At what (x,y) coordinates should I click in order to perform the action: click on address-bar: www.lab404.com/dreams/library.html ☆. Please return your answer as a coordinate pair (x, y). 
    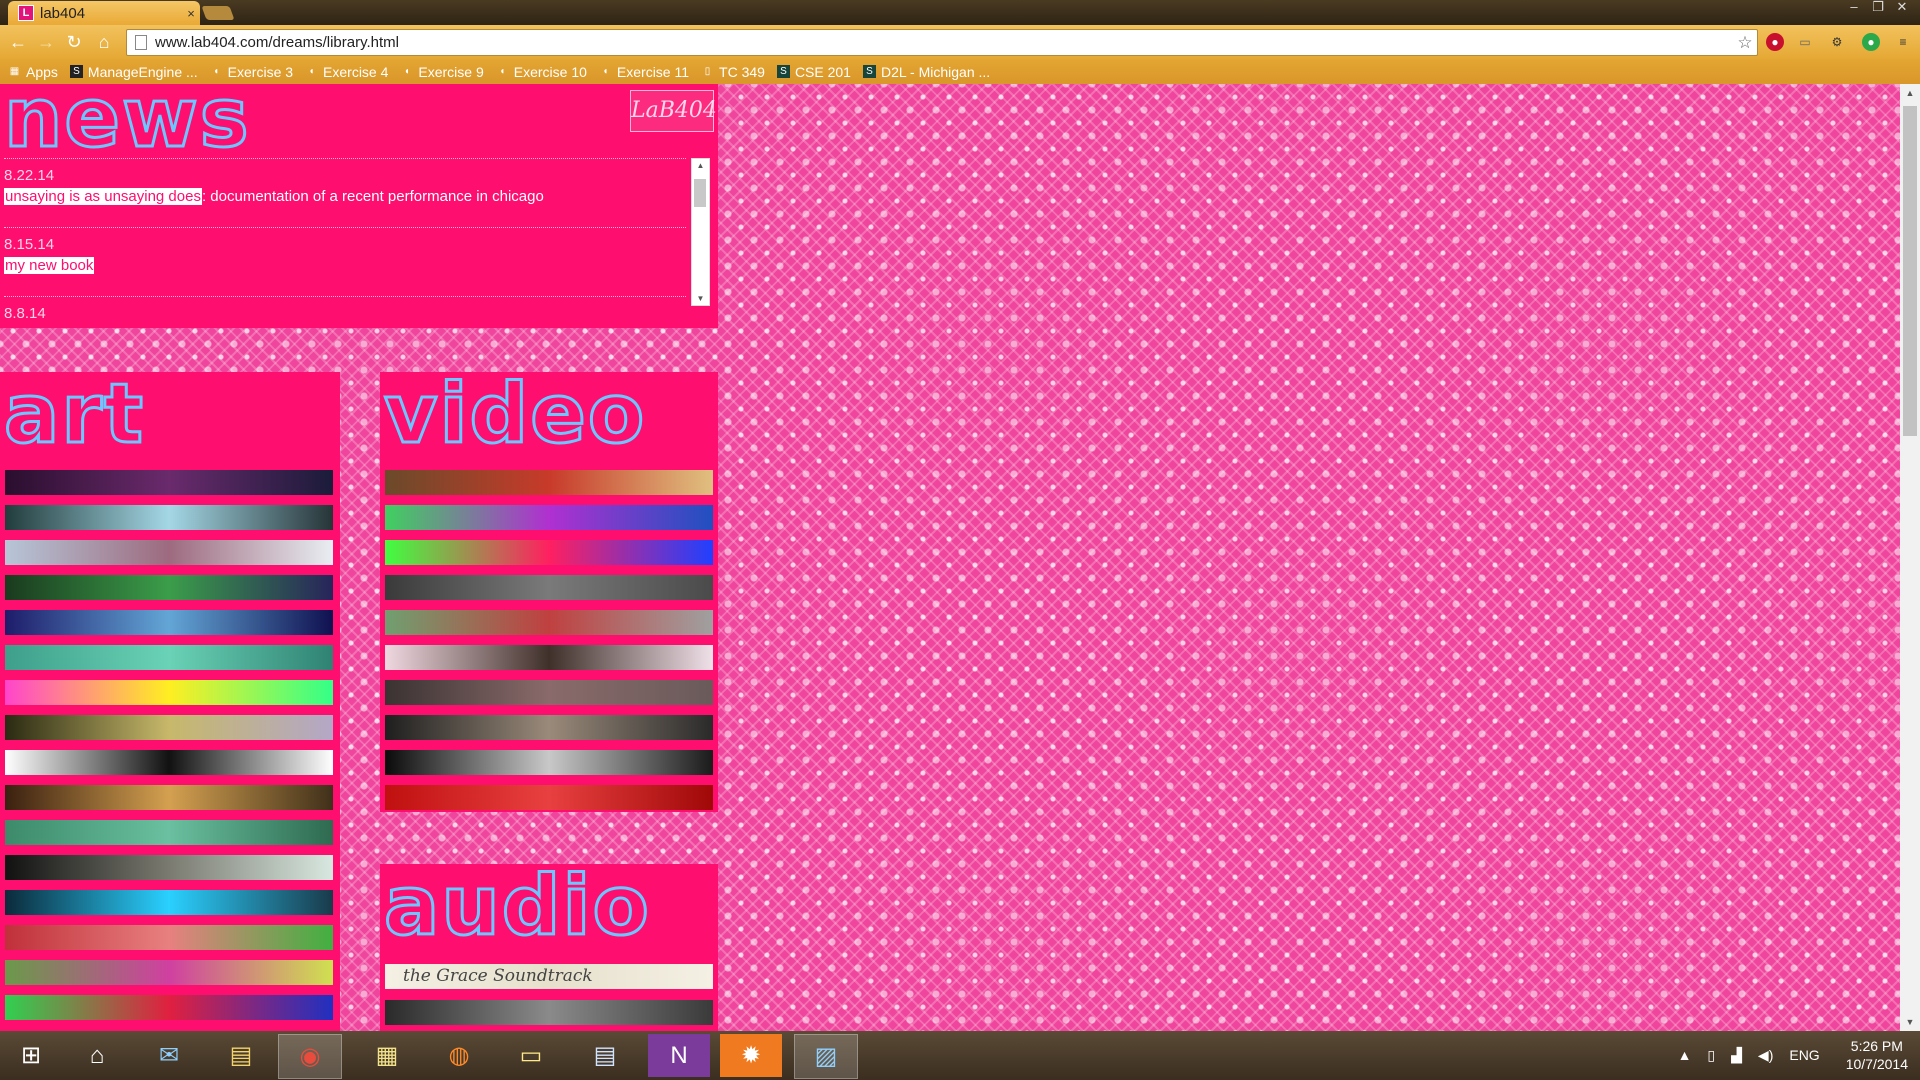
    Looking at the image, I should click on (942, 42).